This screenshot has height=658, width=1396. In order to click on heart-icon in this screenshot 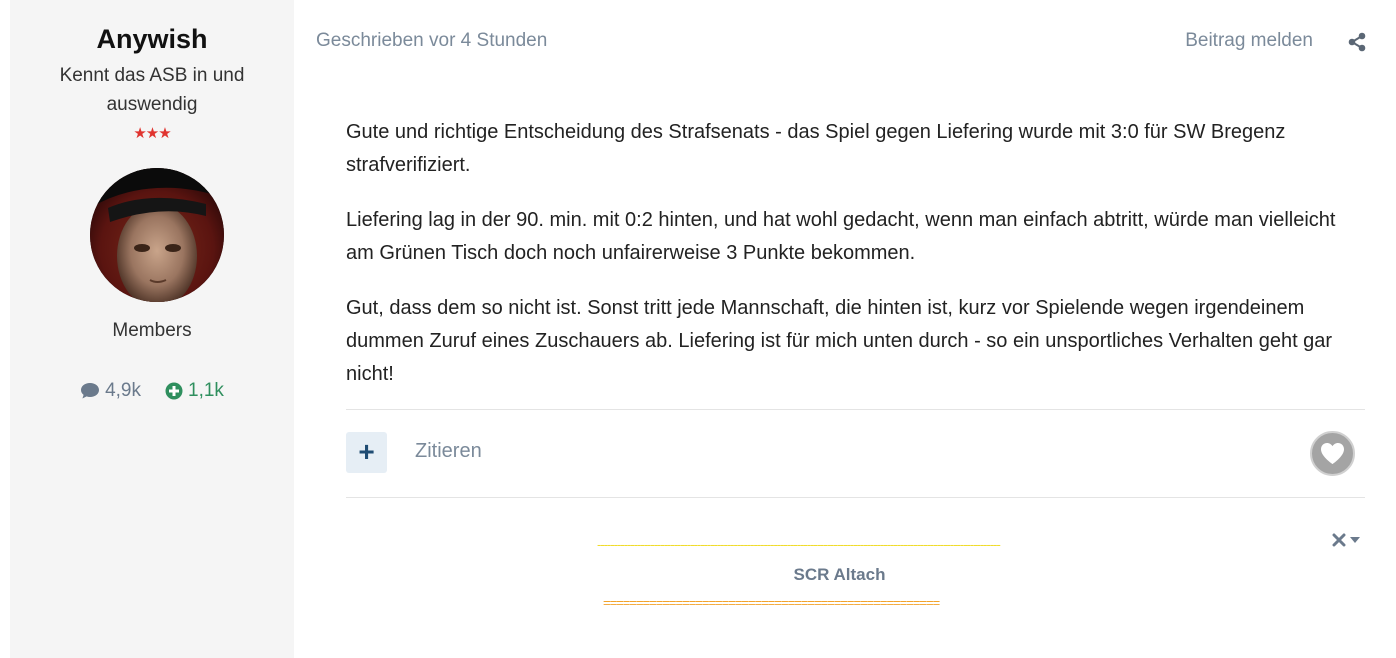, I will do `click(1332, 453)`.